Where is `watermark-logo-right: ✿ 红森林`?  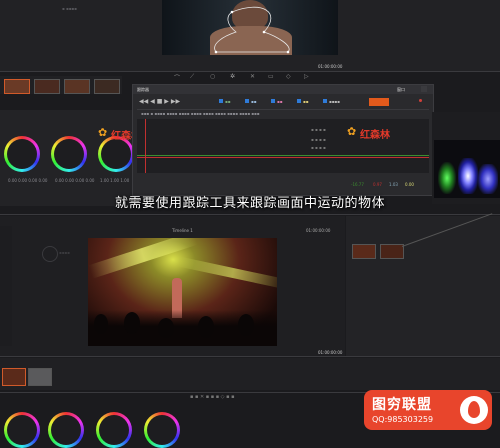 watermark-logo-right: ✿ 红森林 is located at coordinates (368, 133).